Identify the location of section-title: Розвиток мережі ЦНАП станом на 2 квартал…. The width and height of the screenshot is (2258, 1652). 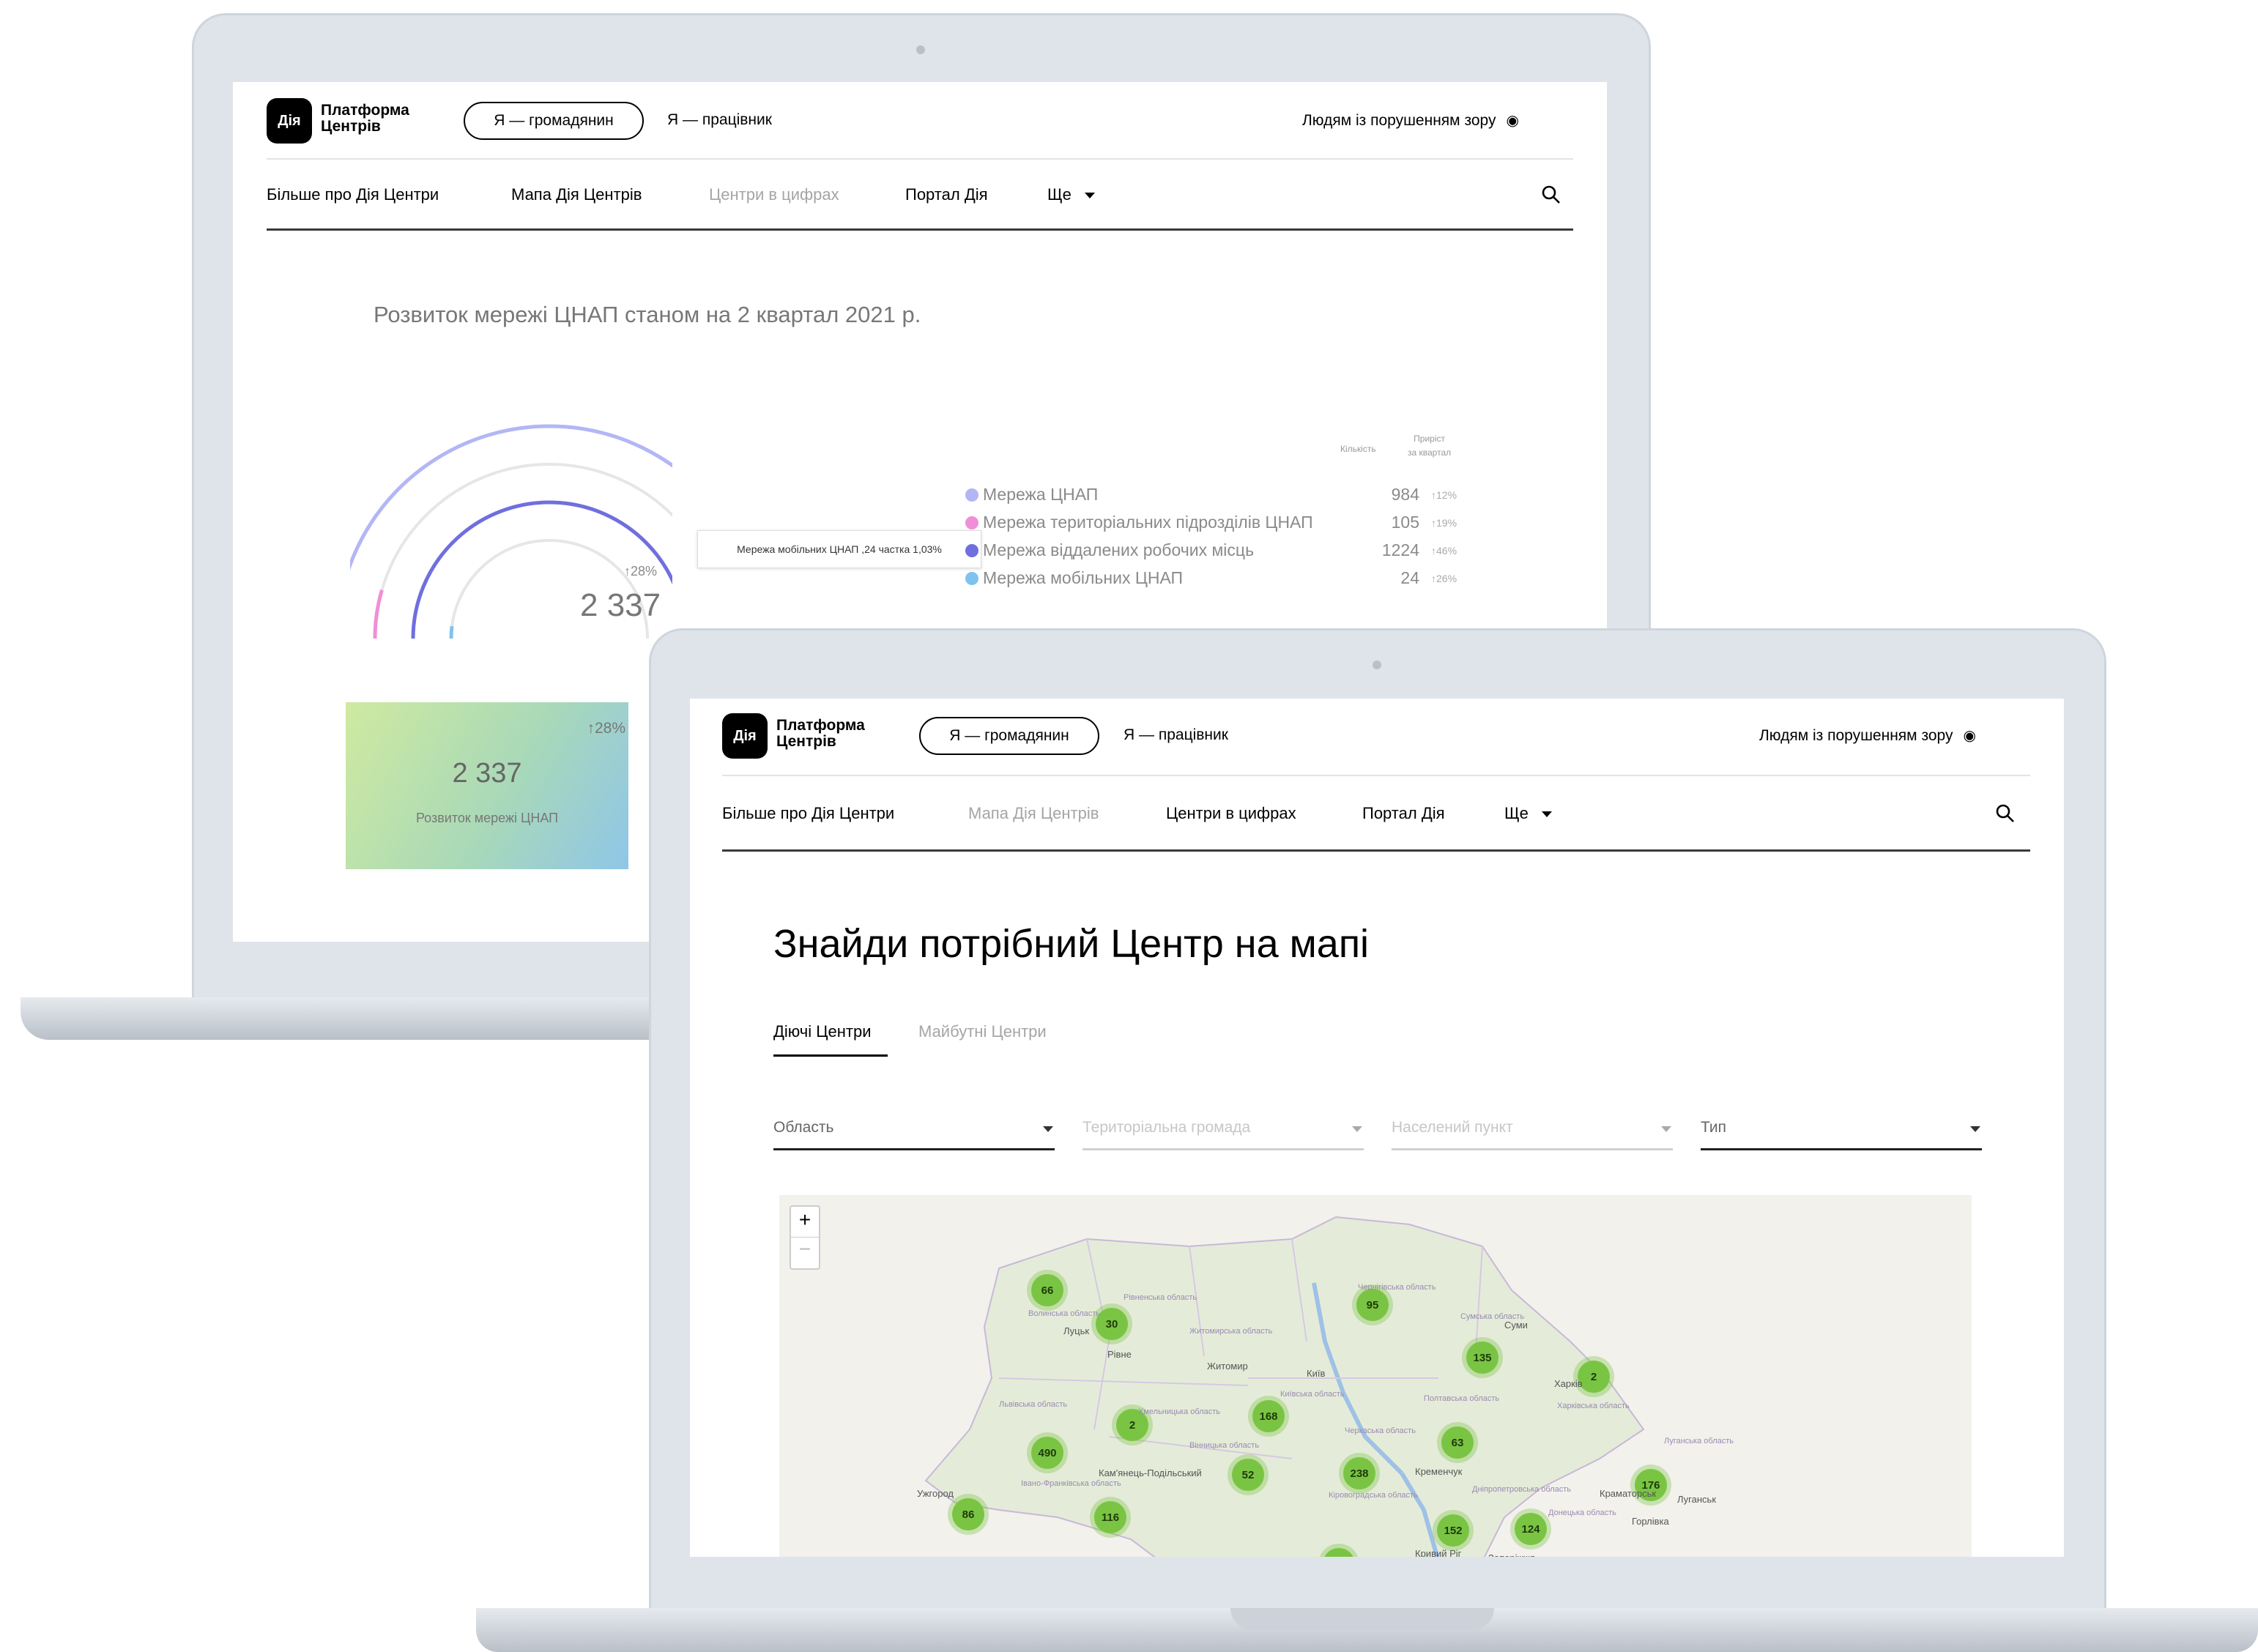
(647, 314).